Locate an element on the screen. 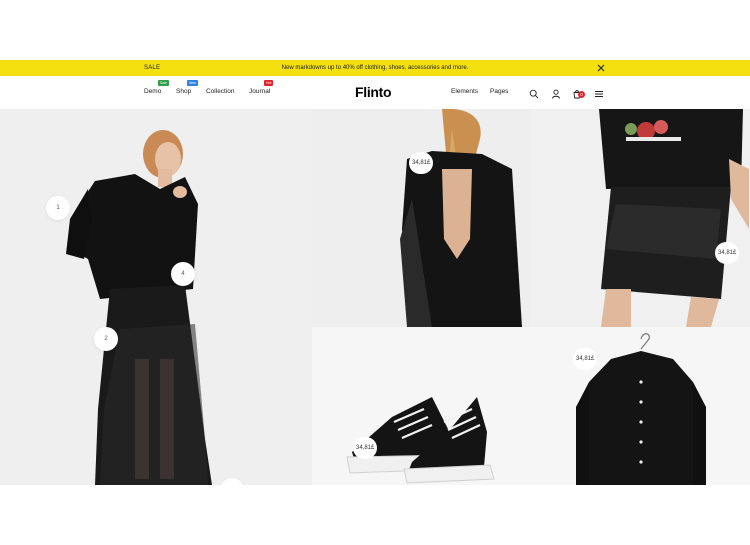 The width and height of the screenshot is (750, 545). new-badge: New is located at coordinates (193, 83).